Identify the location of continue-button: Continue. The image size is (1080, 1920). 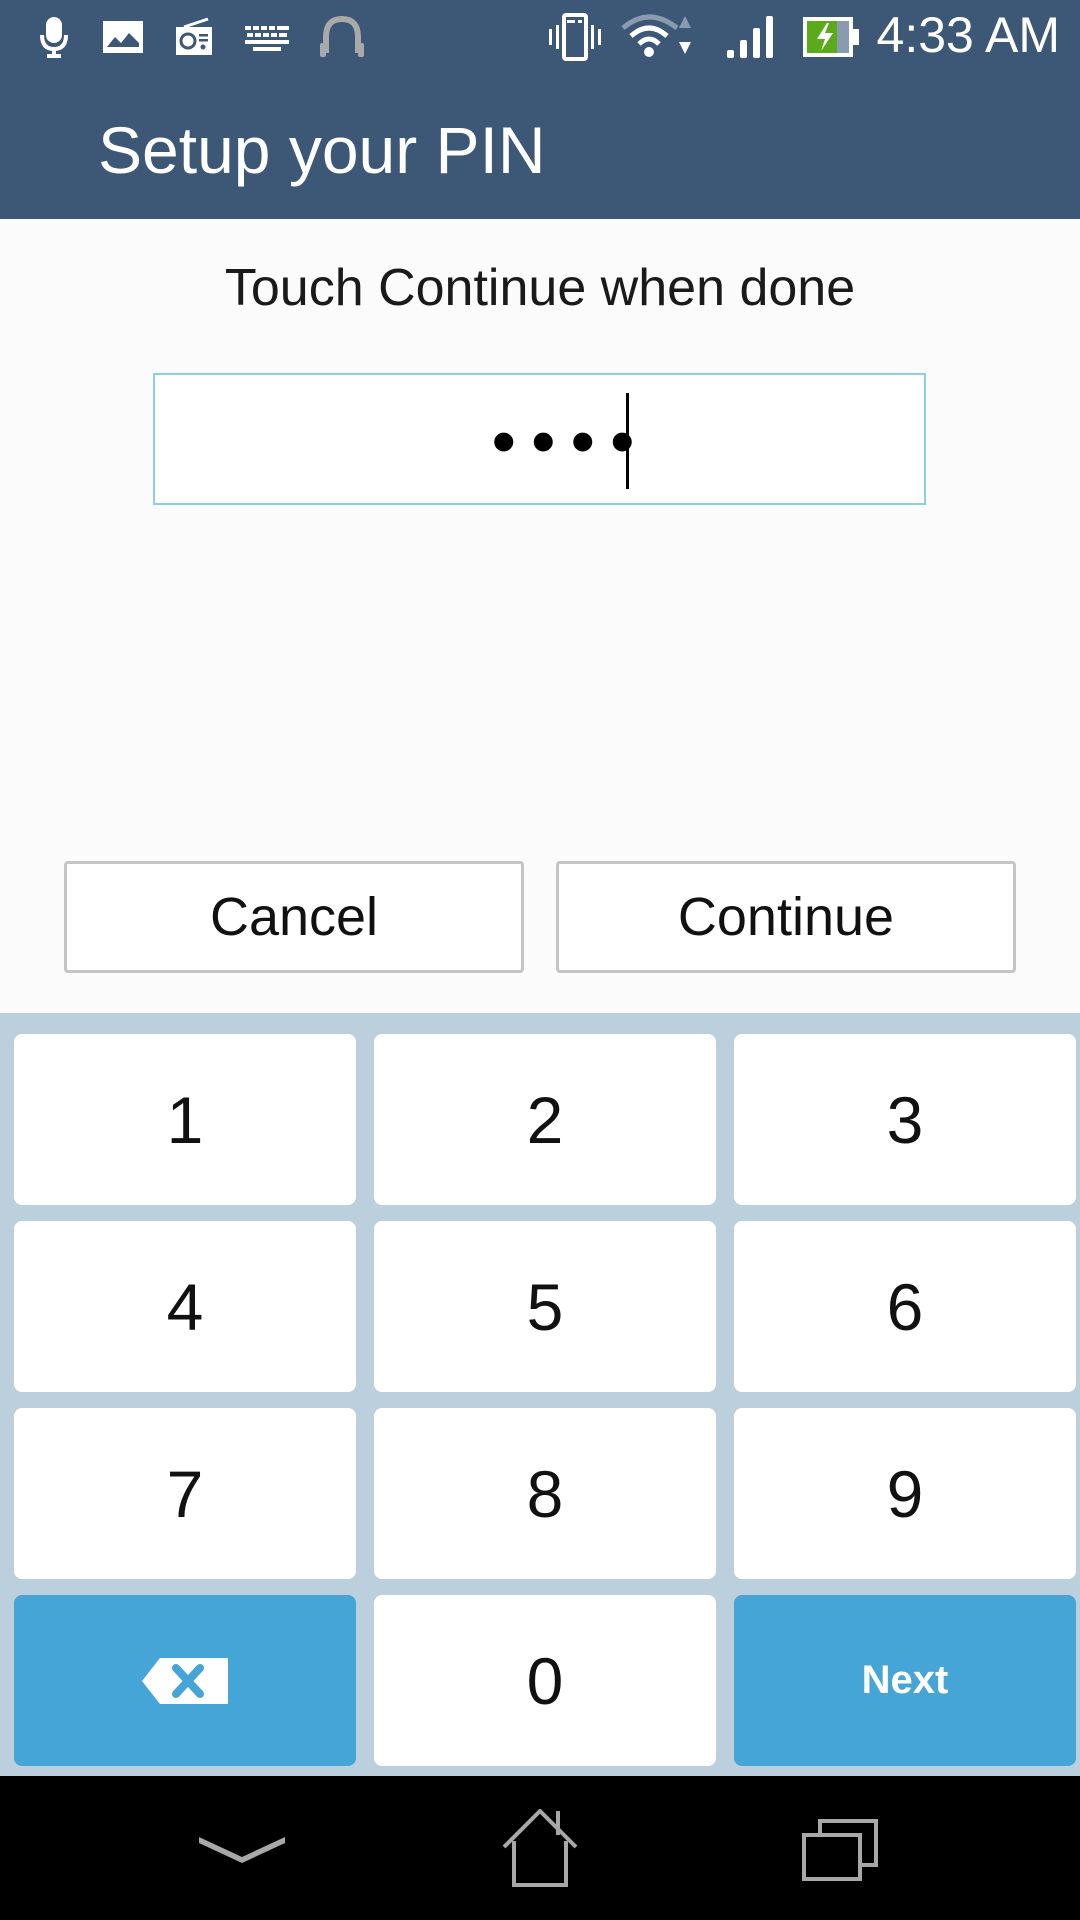
(786, 917).